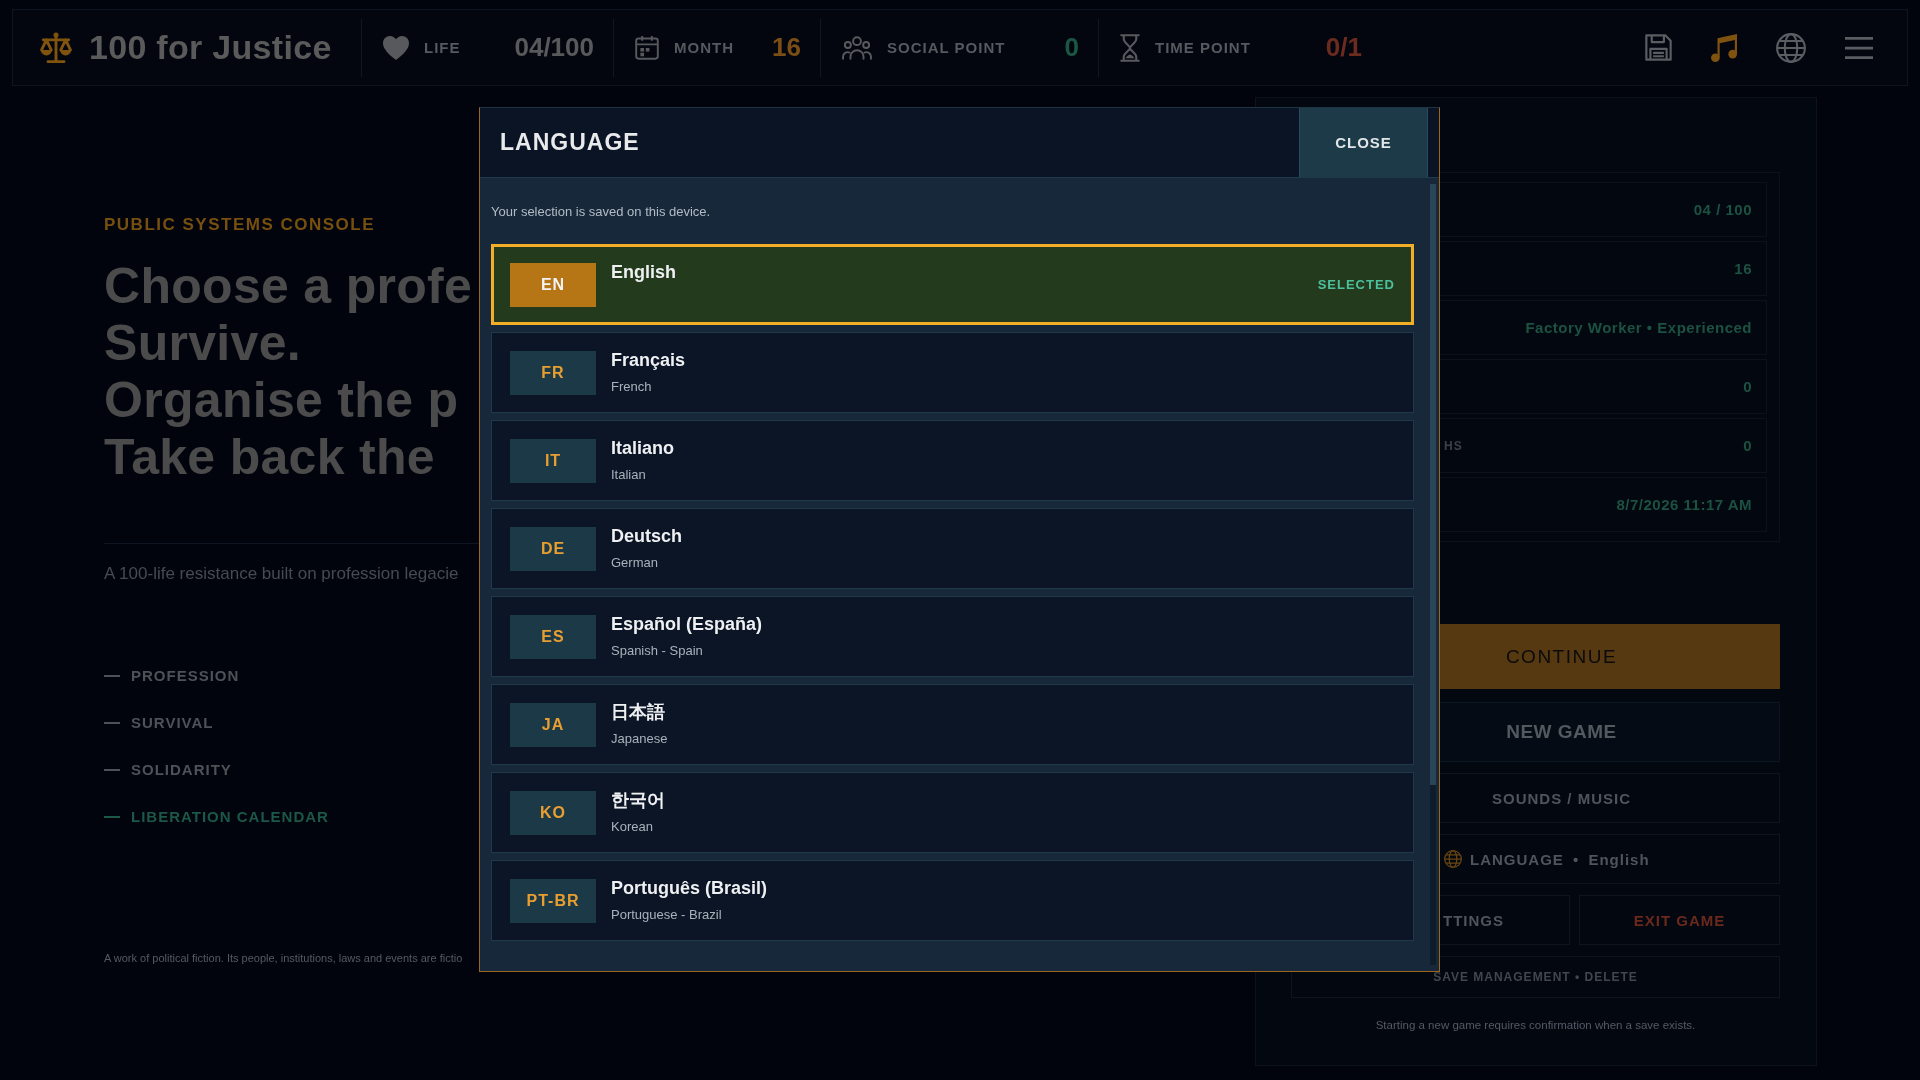 This screenshot has width=1920, height=1080. I want to click on language-english-name: Korean, so click(632, 827).